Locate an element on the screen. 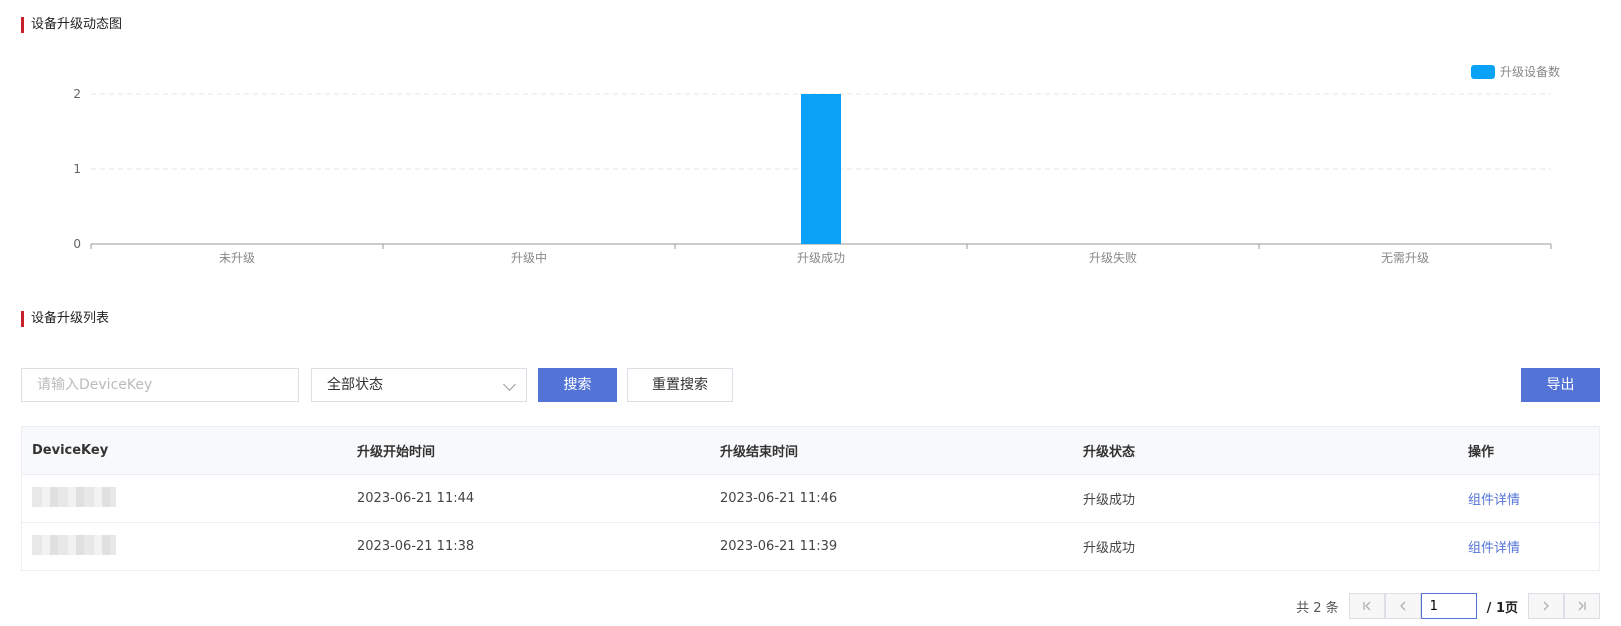 Image resolution: width=1621 pixels, height=626 pixels. col-end-time-header: 升级结束时间 is located at coordinates (891, 450).